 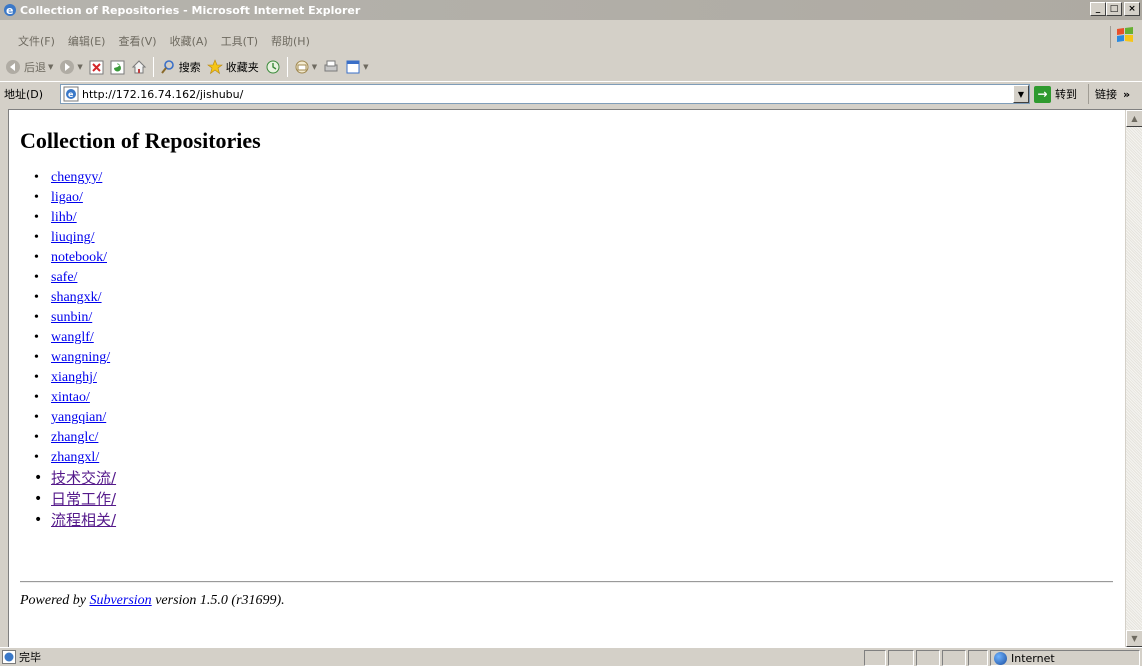 What do you see at coordinates (137, 41) in the screenshot?
I see `menu-view: 查看(V)` at bounding box center [137, 41].